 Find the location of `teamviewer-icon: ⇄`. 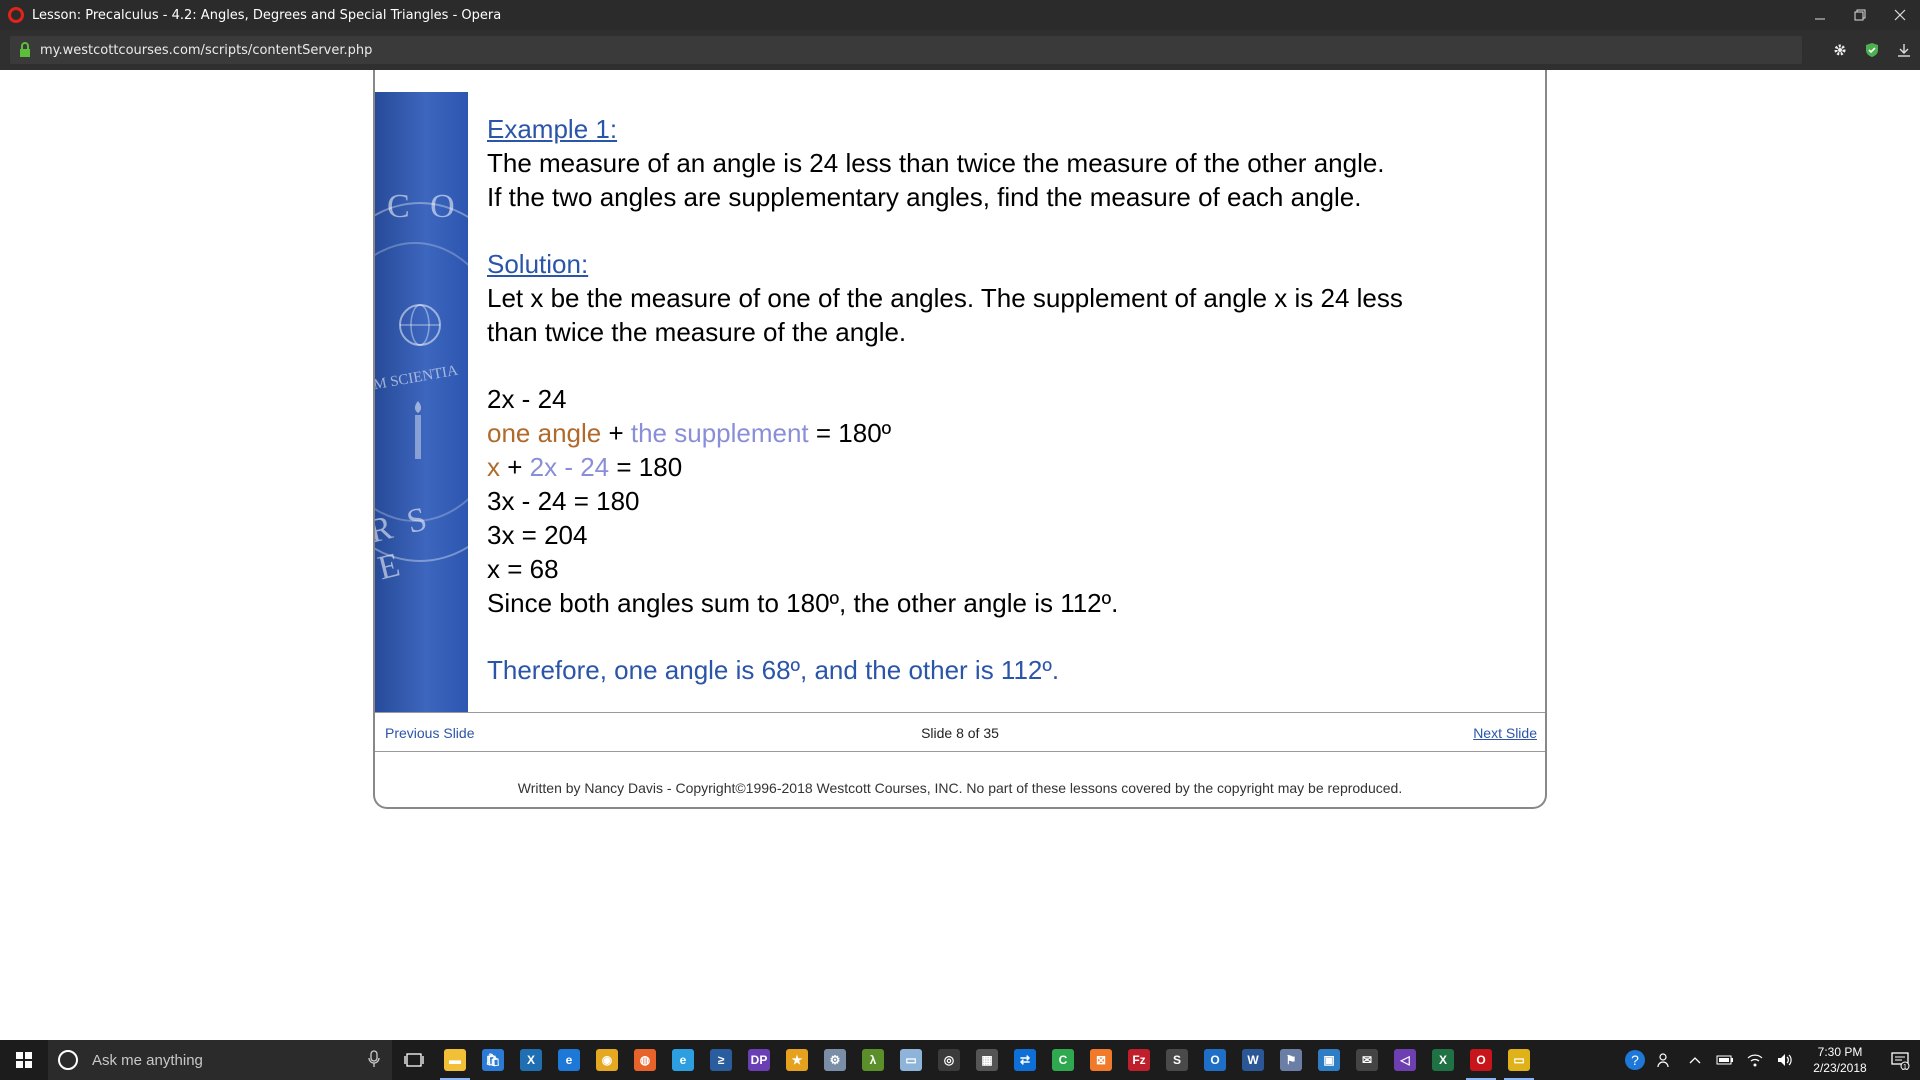

teamviewer-icon: ⇄ is located at coordinates (1025, 1060).